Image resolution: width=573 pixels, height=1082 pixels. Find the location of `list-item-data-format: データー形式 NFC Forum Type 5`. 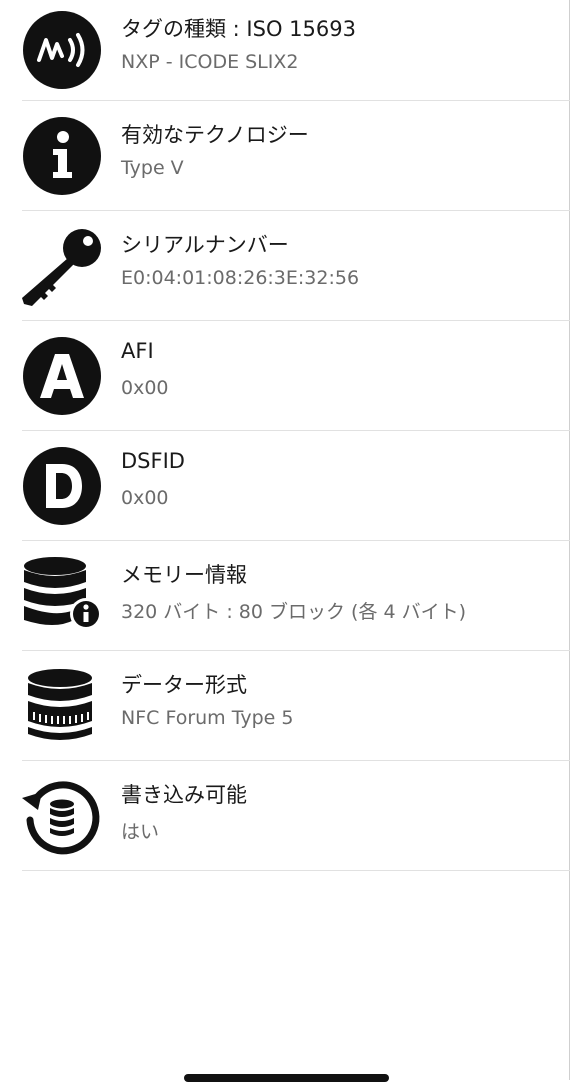

list-item-data-format: データー形式 NFC Forum Type 5 is located at coordinates (296, 706).